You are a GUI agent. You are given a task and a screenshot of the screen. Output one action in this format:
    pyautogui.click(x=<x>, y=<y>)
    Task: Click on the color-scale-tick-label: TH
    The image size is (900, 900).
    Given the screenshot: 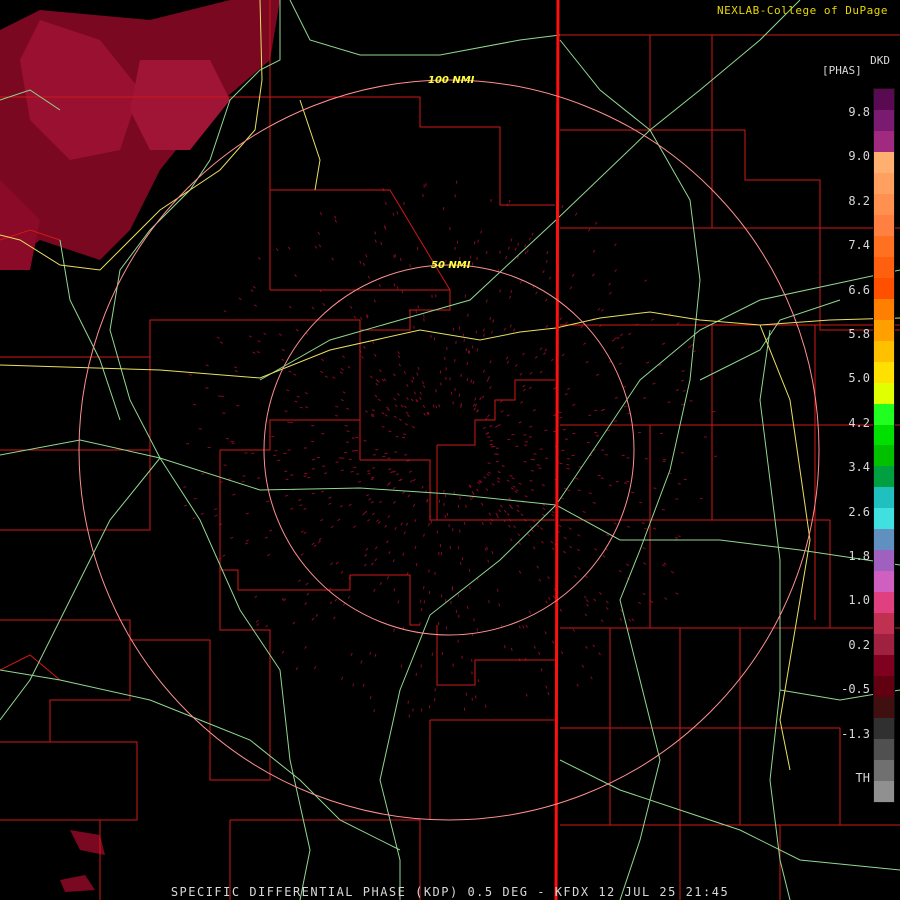 What is the action you would take?
    pyautogui.click(x=862, y=778)
    